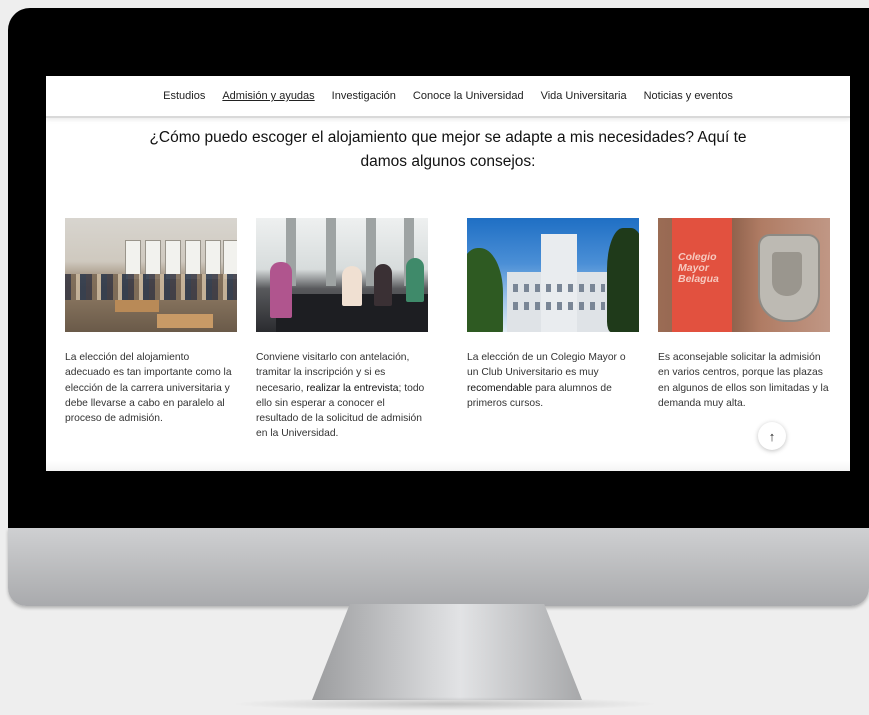  I want to click on nav-item-estudios: Estudios, so click(184, 96).